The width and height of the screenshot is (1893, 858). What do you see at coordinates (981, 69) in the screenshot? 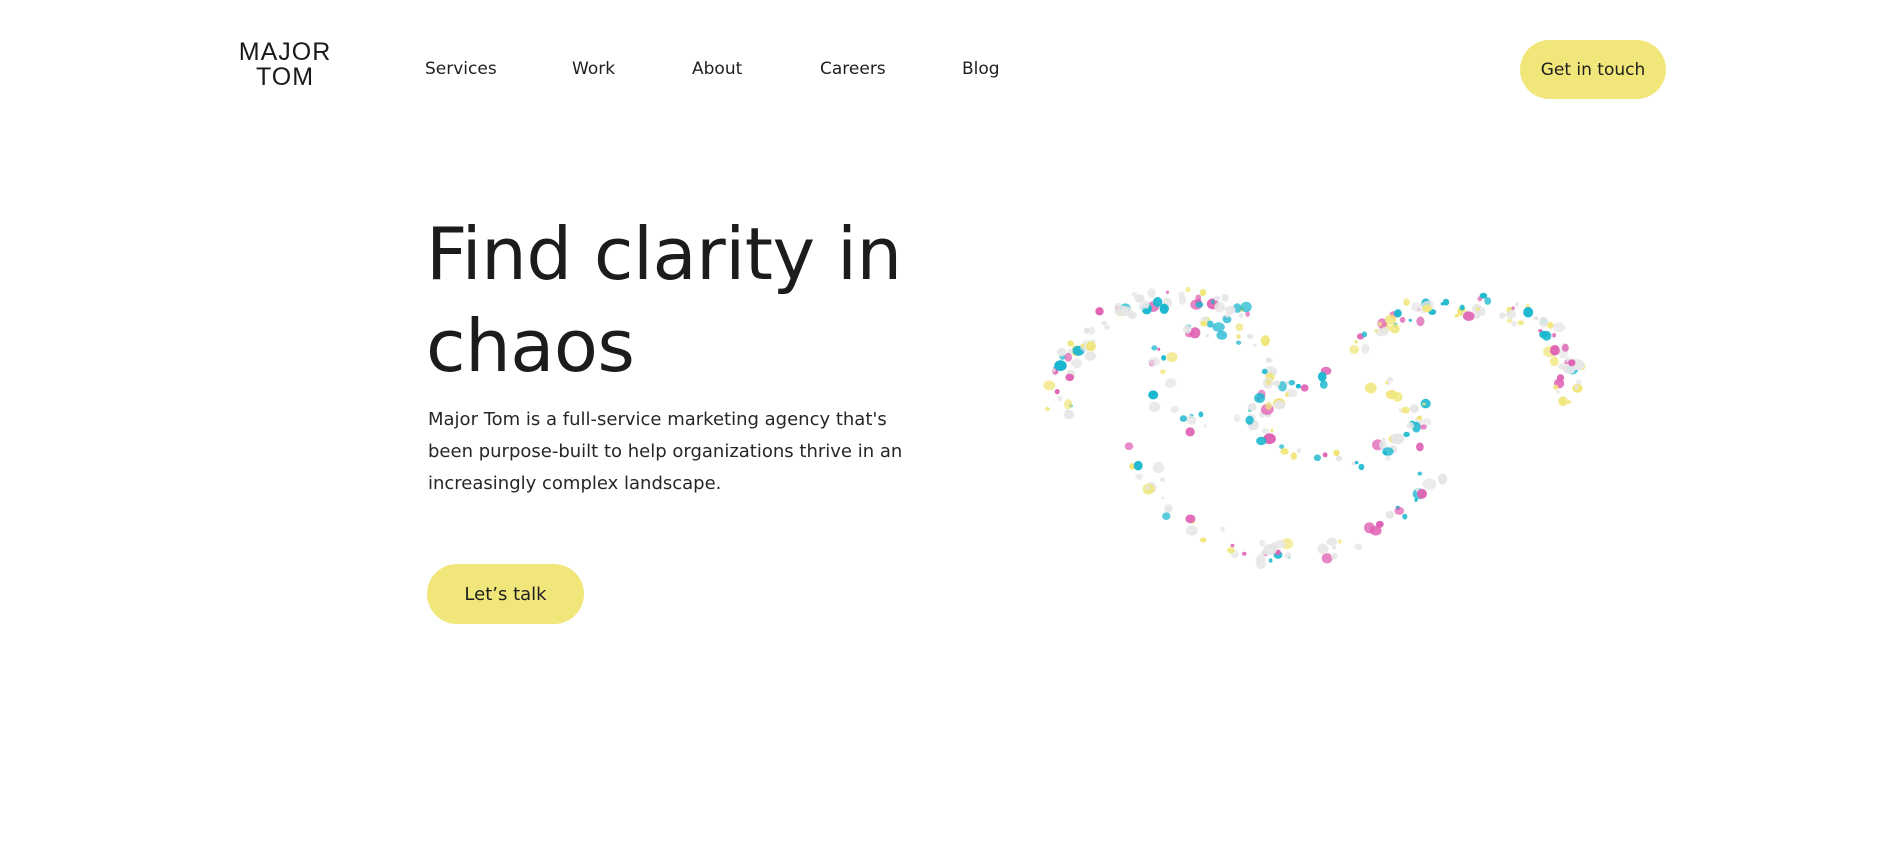
I see `nav-item-blog: Blog` at bounding box center [981, 69].